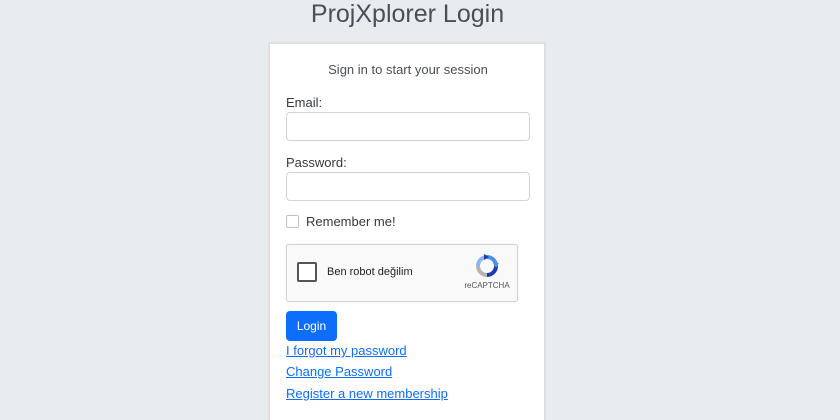  What do you see at coordinates (370, 272) in the screenshot?
I see `recaptcha-label: Ben robot değilim` at bounding box center [370, 272].